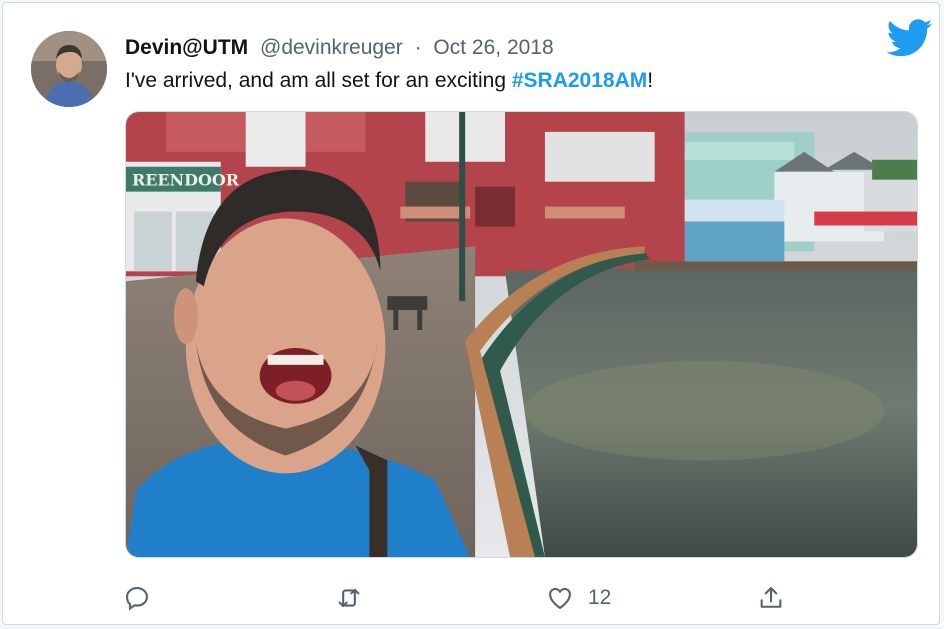 The image size is (944, 629). Describe the element at coordinates (472, 598) in the screenshot. I see `action-bar: 12` at that location.